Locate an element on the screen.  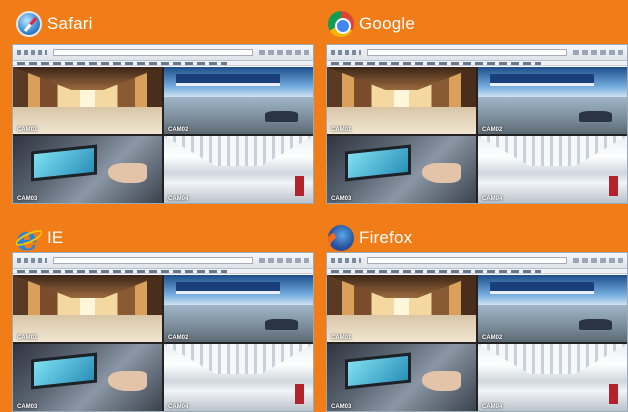
browser-name: Safari is located at coordinates (70, 23).